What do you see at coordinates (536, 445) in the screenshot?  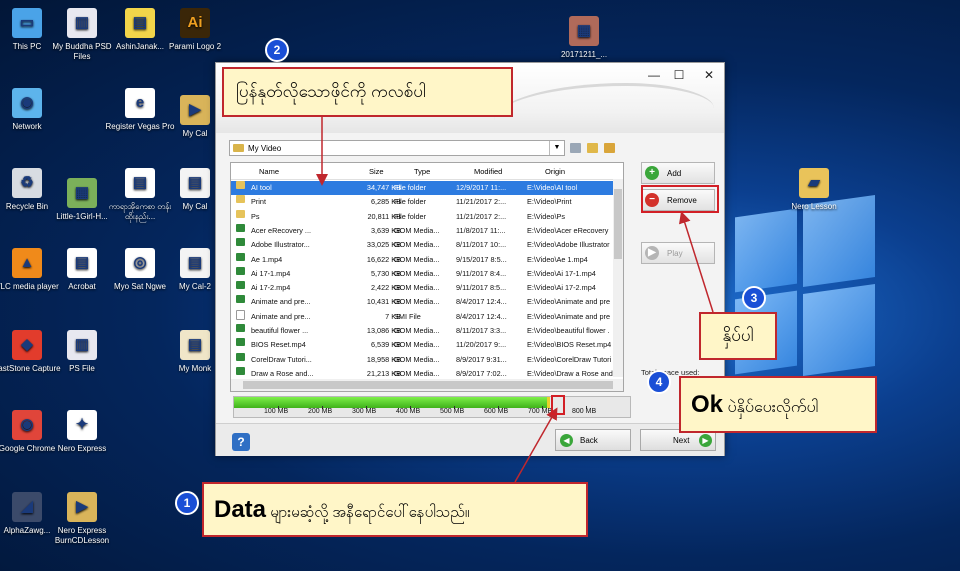 I see `arrow-step1` at bounding box center [536, 445].